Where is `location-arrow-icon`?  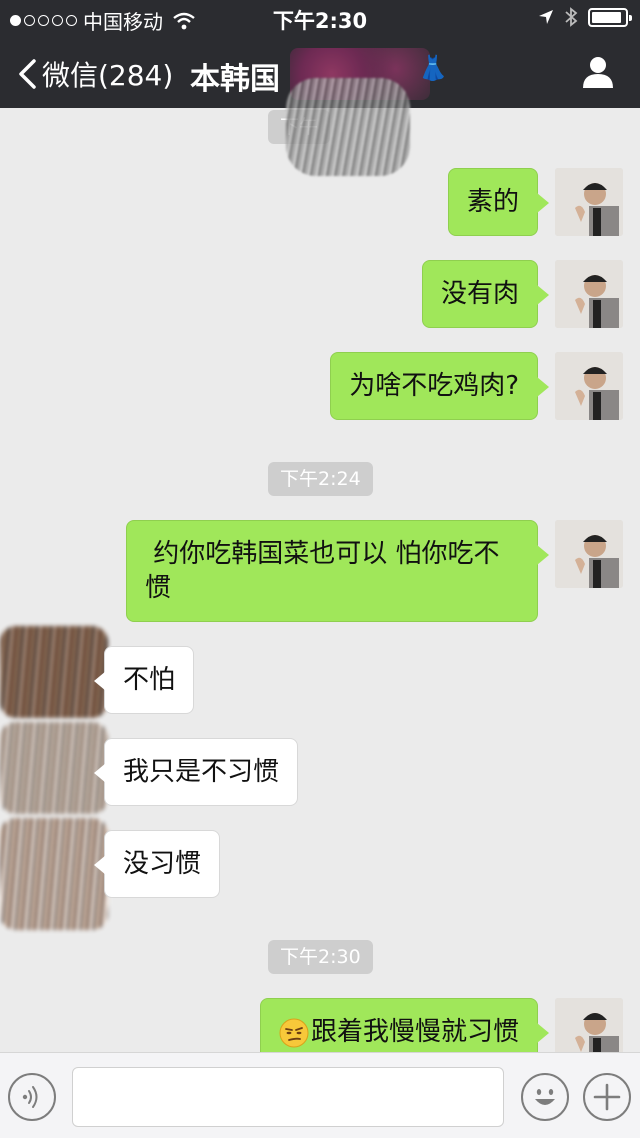
location-arrow-icon is located at coordinates (546, 17).